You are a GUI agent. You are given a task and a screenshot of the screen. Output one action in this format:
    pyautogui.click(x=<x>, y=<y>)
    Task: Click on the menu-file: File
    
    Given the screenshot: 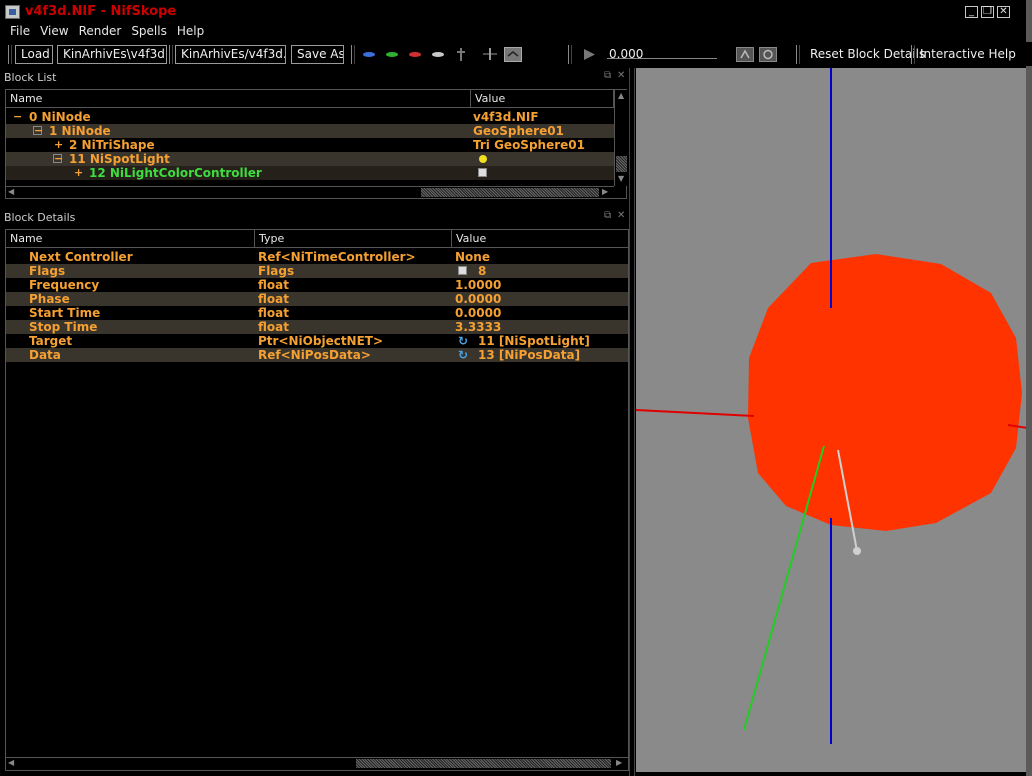 What is the action you would take?
    pyautogui.click(x=20, y=32)
    